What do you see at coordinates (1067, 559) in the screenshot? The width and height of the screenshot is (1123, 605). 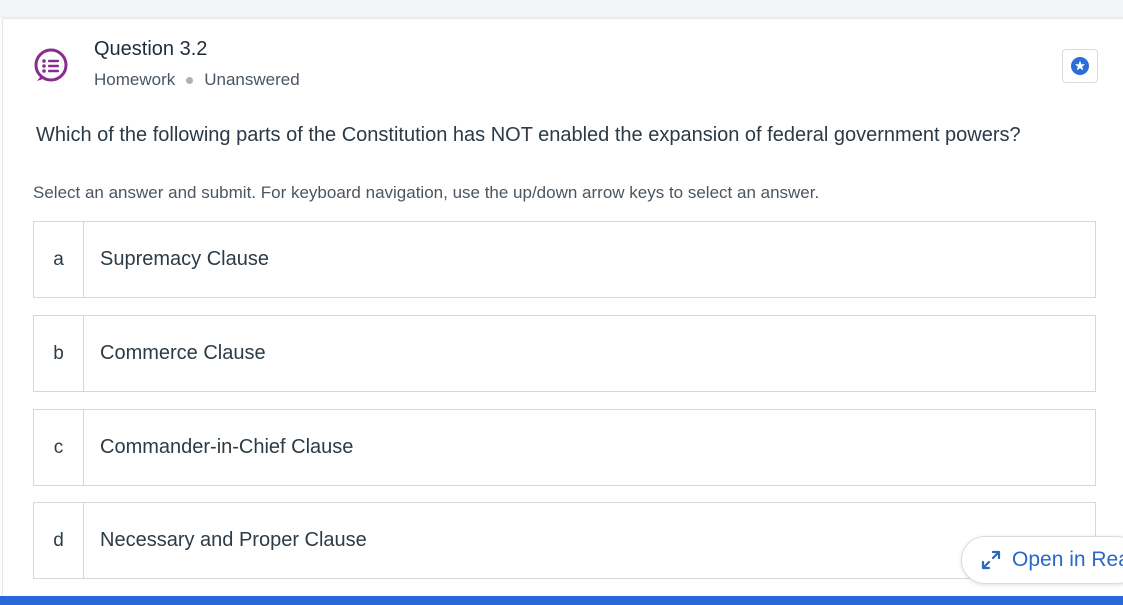 I see `open-in-reader-label: Open in Reader` at bounding box center [1067, 559].